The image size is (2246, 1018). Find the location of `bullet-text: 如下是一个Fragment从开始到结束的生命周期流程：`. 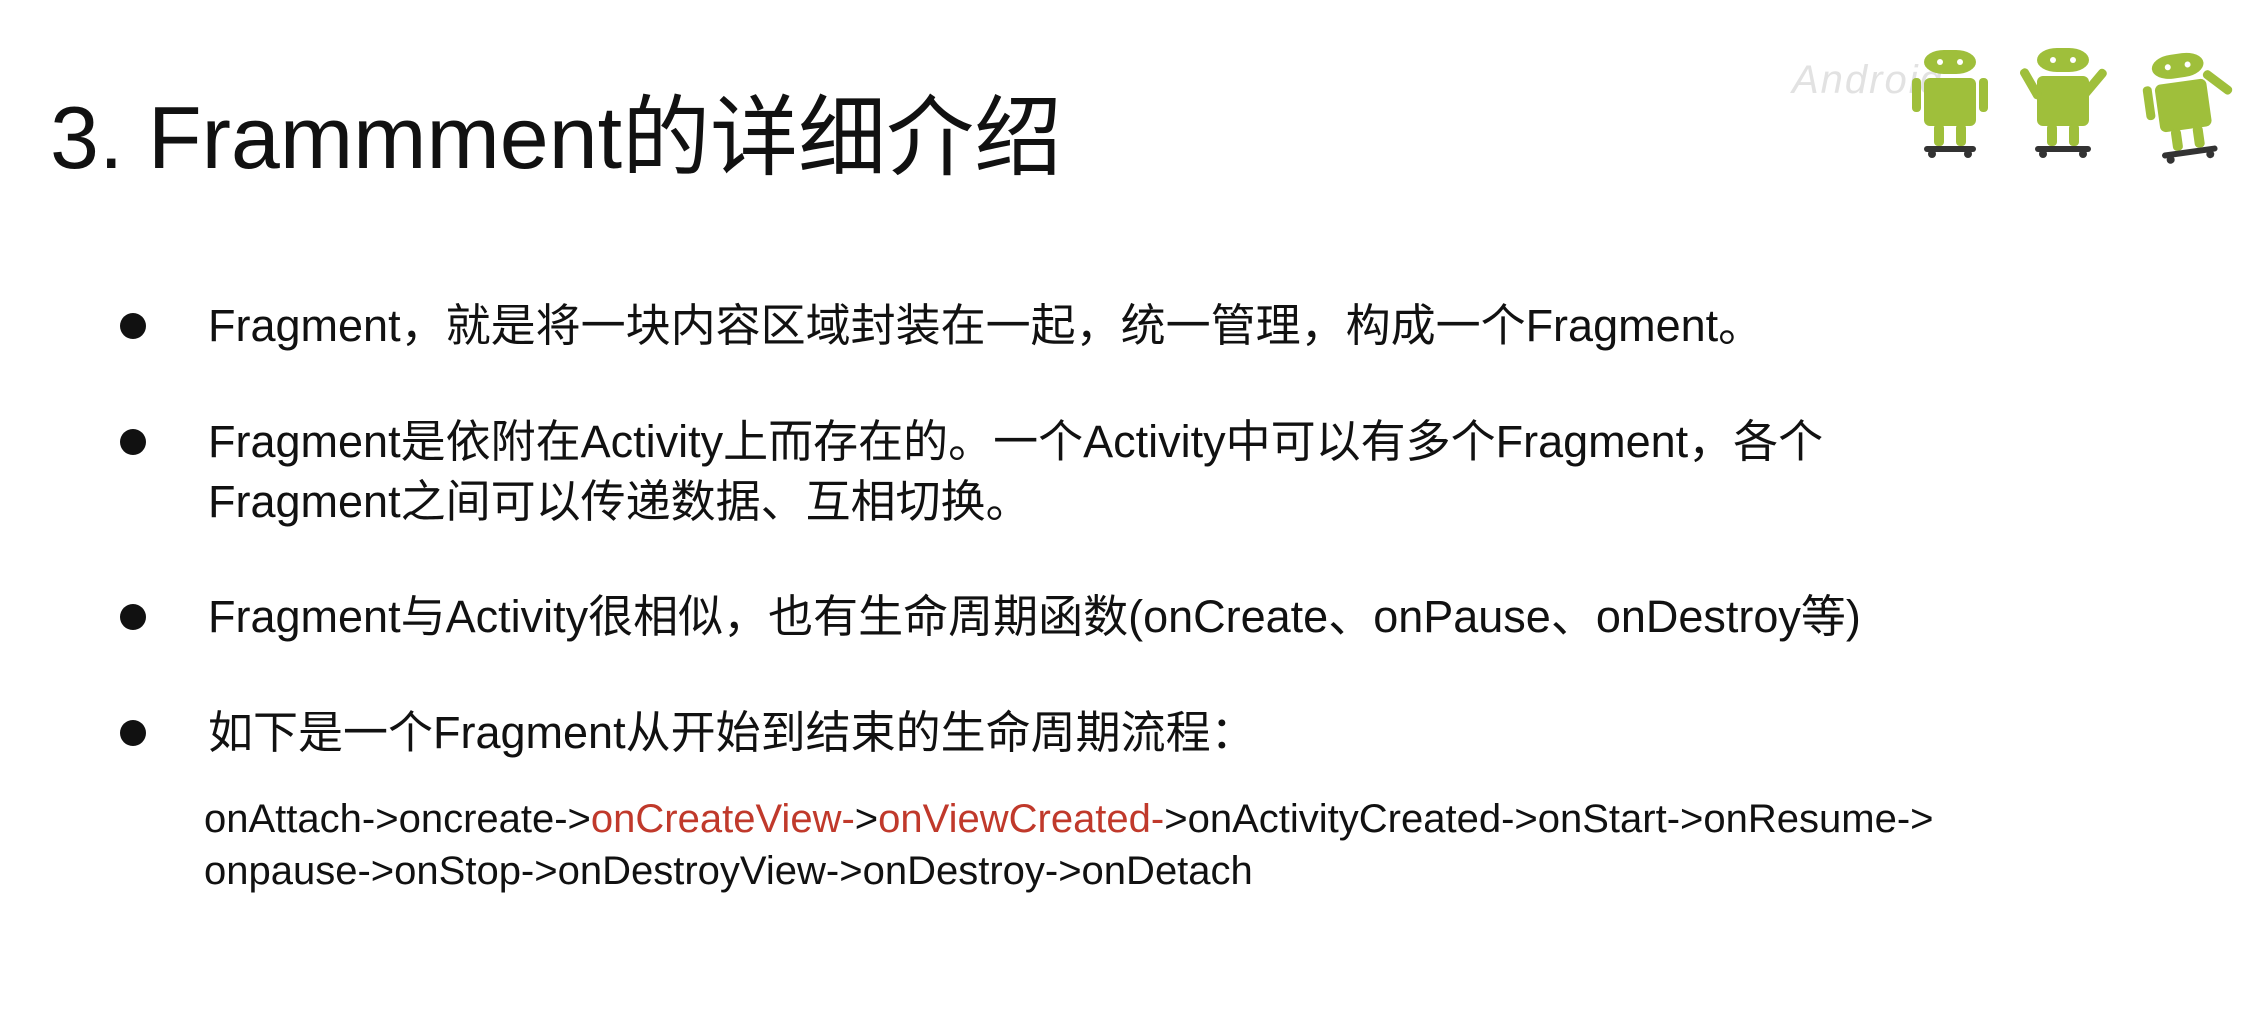

bullet-text: 如下是一个Fragment从开始到结束的生命周期流程： is located at coordinates (732, 733).